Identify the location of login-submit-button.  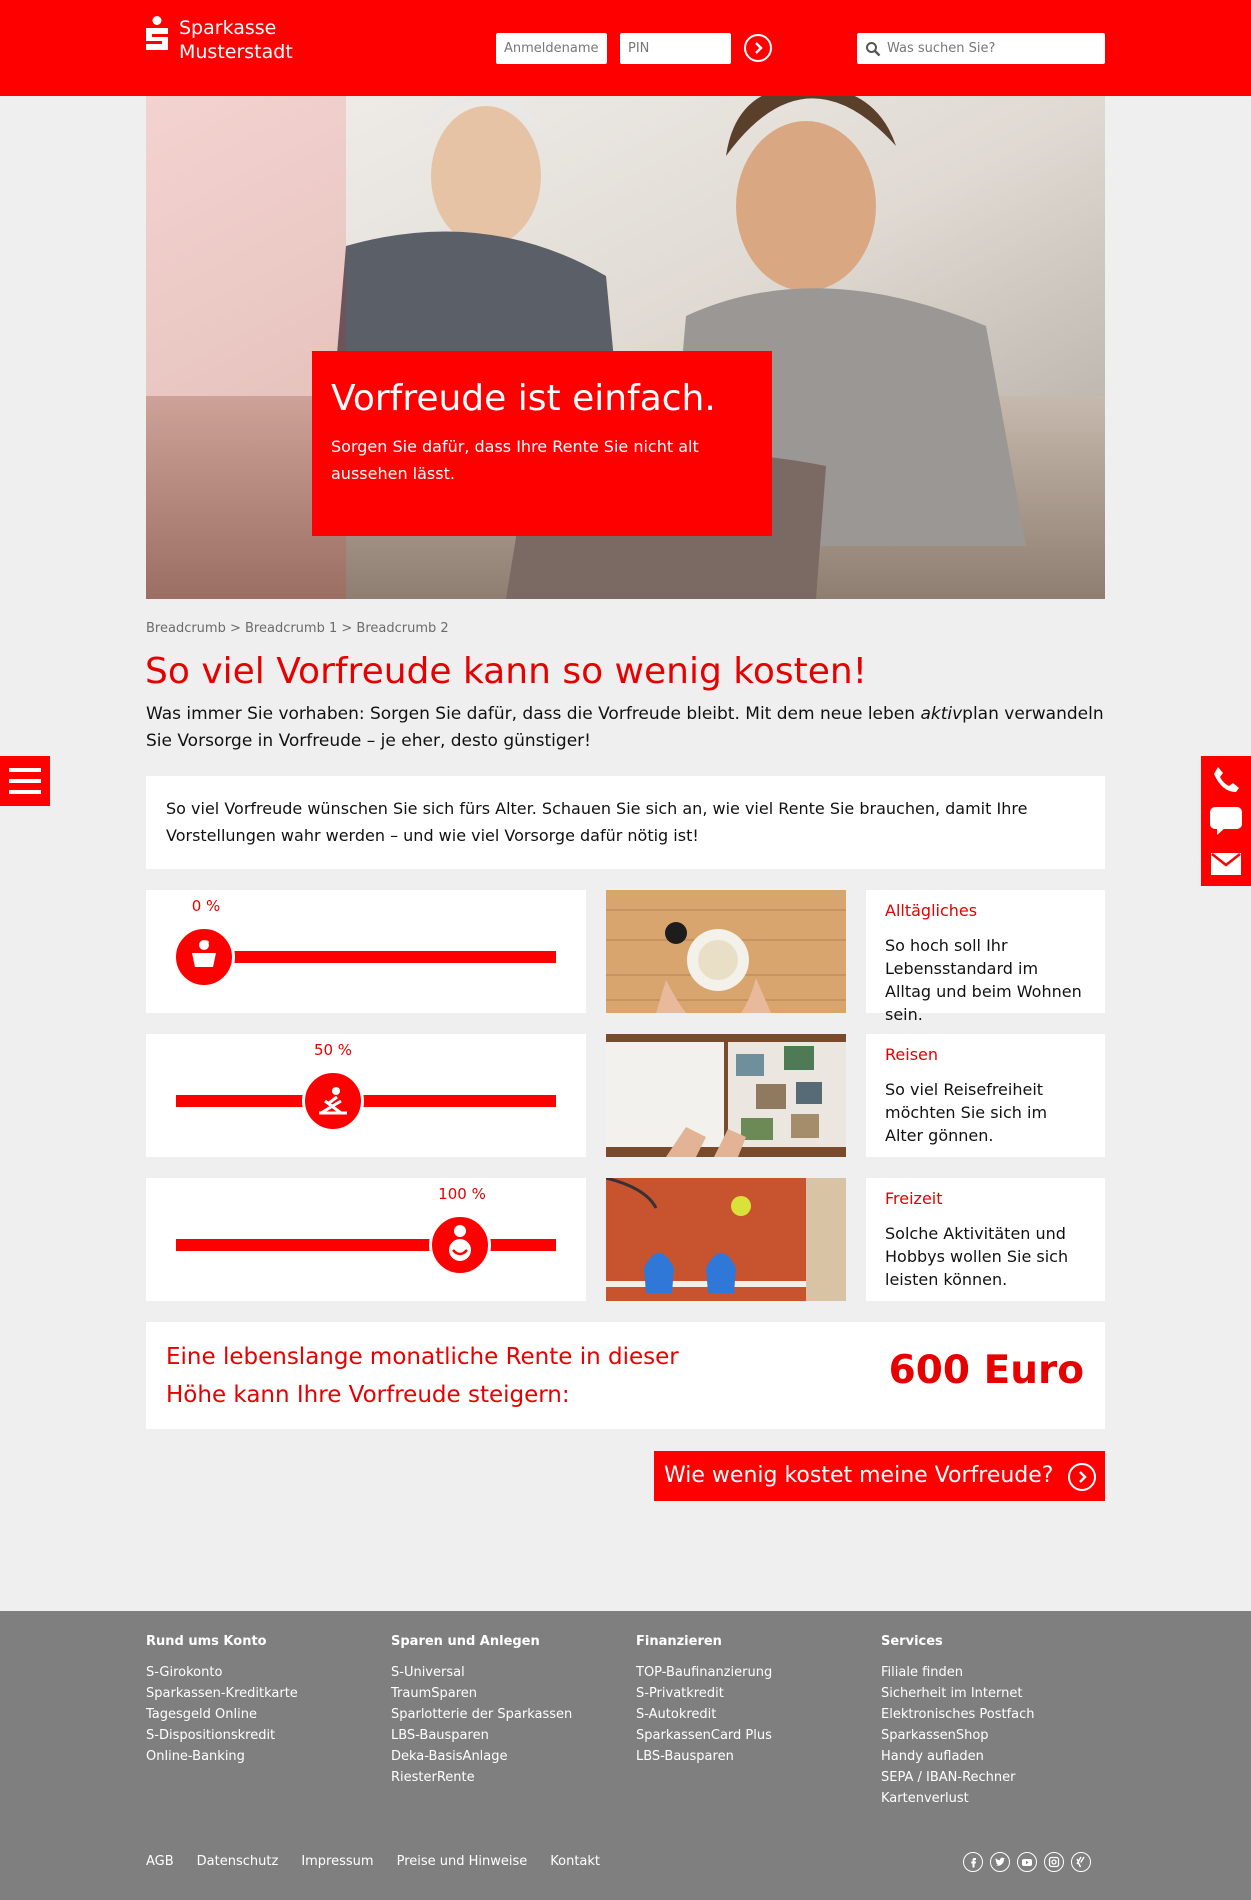
(758, 48).